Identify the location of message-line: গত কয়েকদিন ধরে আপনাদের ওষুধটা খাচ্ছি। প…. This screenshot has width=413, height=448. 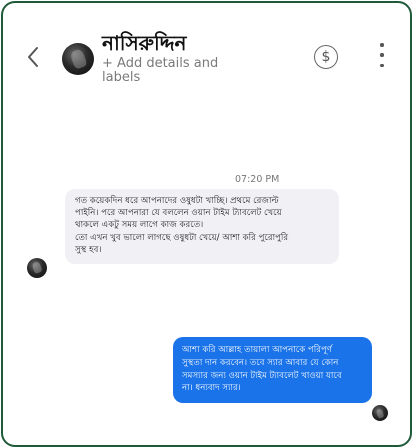
(177, 201).